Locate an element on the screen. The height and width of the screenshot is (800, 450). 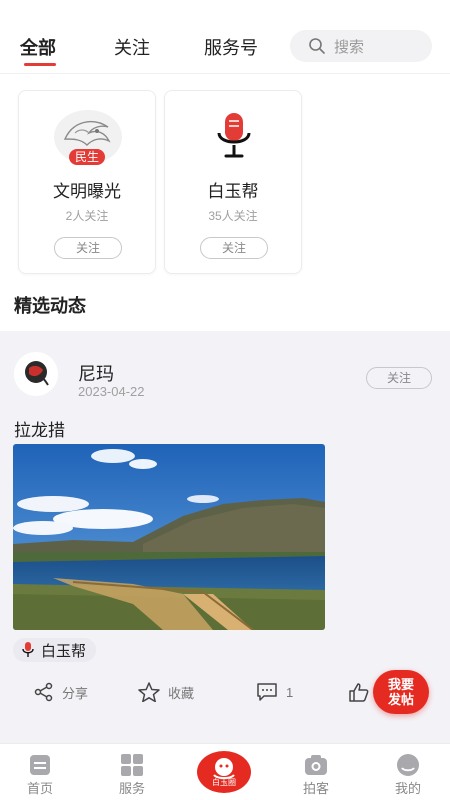
service-card-baiyubang: 白玉帮 35人关注 关注 is located at coordinates (233, 182).